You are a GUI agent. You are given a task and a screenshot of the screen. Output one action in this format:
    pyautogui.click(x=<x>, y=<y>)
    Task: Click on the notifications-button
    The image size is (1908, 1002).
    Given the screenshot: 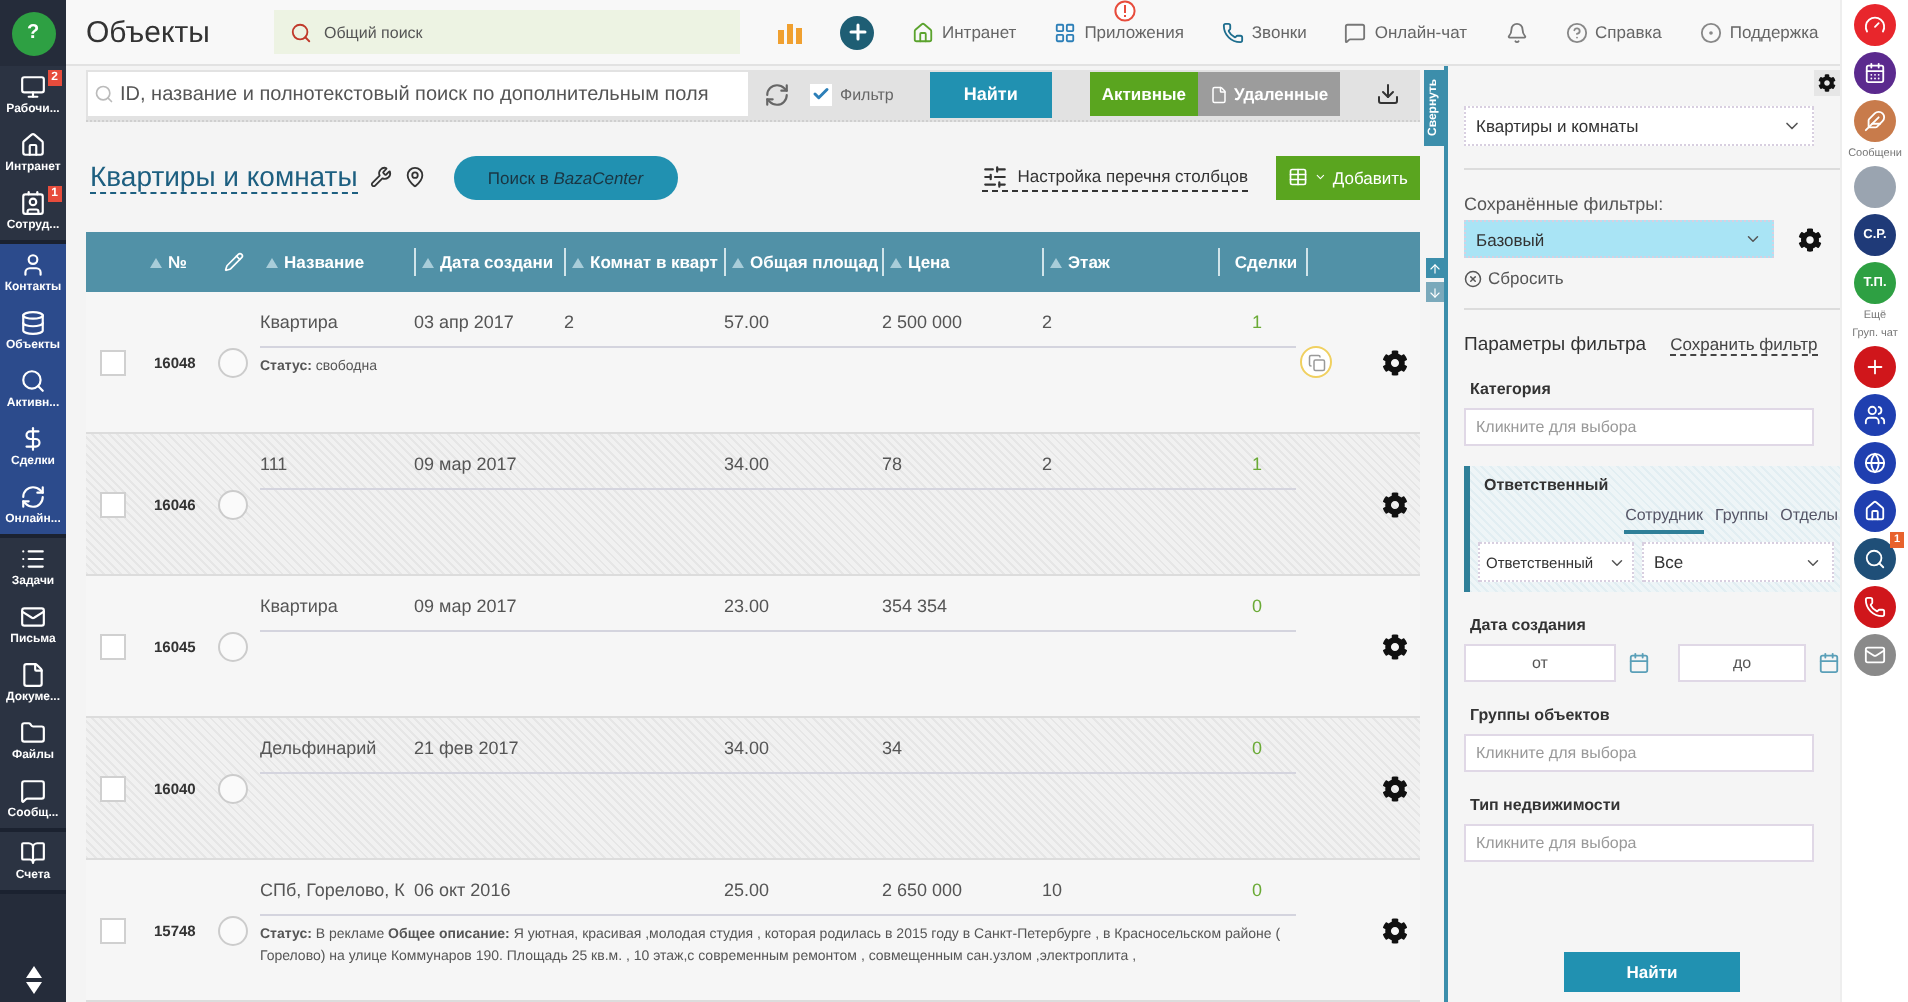 What is the action you would take?
    pyautogui.click(x=1516, y=32)
    